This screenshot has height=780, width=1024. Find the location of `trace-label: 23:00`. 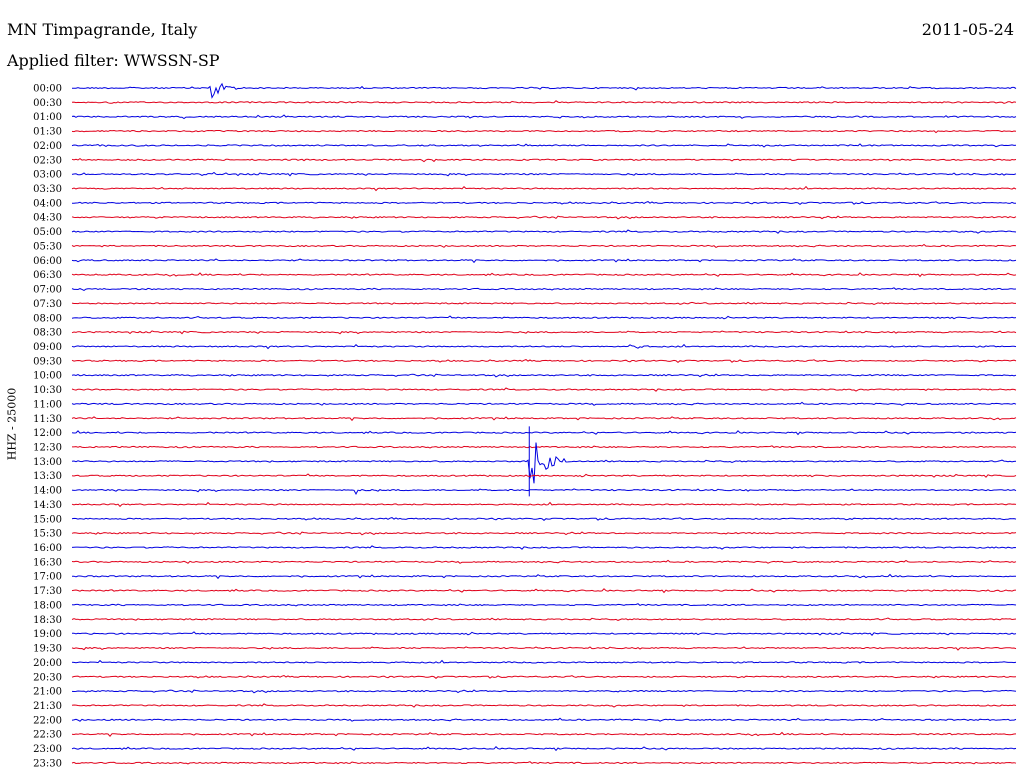

trace-label: 23:00 is located at coordinates (47, 749).